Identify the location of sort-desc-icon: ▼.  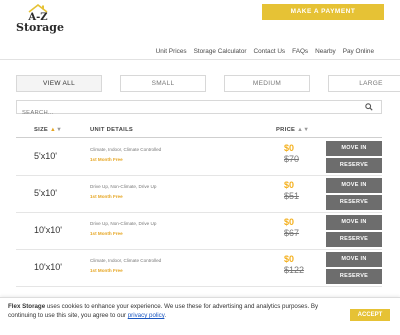
(59, 130).